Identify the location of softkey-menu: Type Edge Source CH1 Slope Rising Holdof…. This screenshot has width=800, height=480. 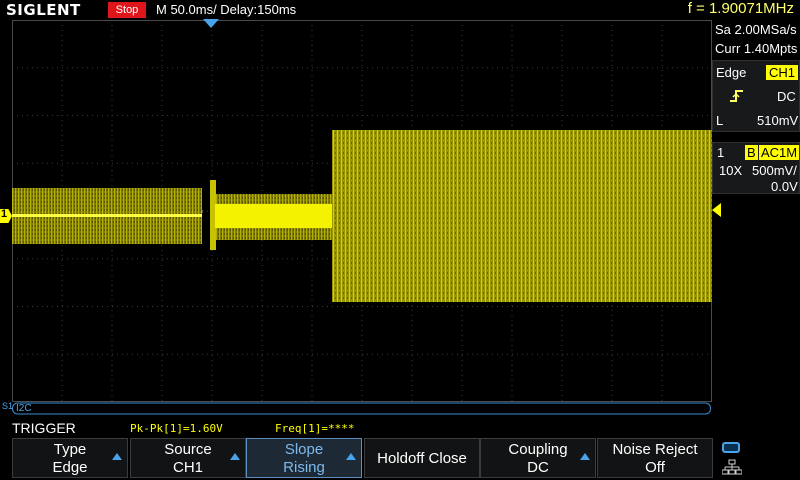
(400, 458).